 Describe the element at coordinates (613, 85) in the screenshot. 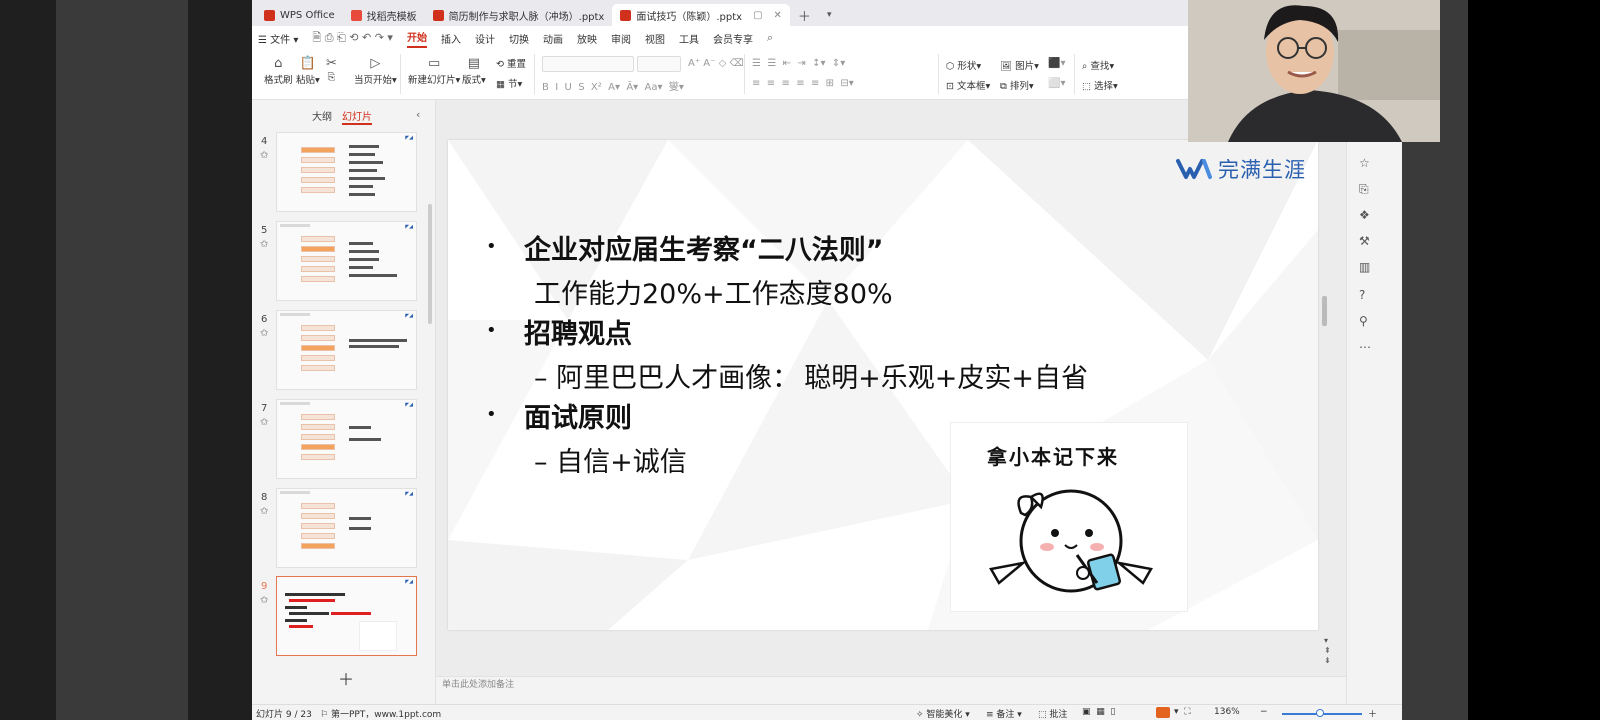

I see `font-style-icons: B I U S X² A▾ Ā▾ Aa▾ 燮▾` at that location.